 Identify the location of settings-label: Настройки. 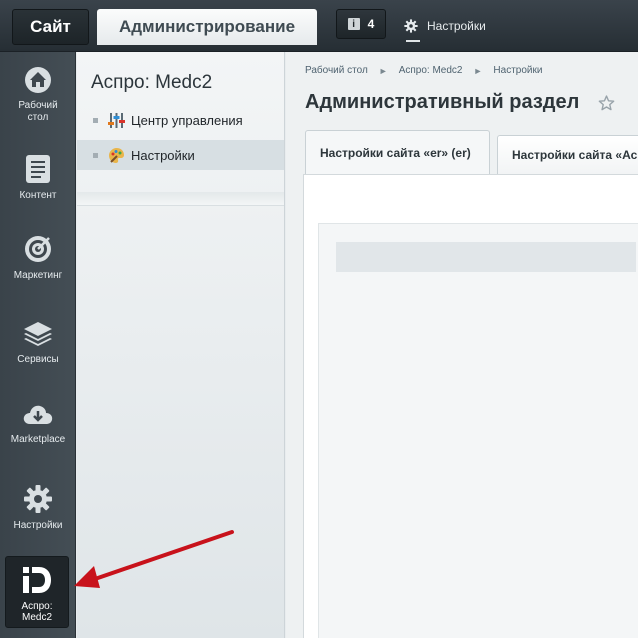
(456, 26).